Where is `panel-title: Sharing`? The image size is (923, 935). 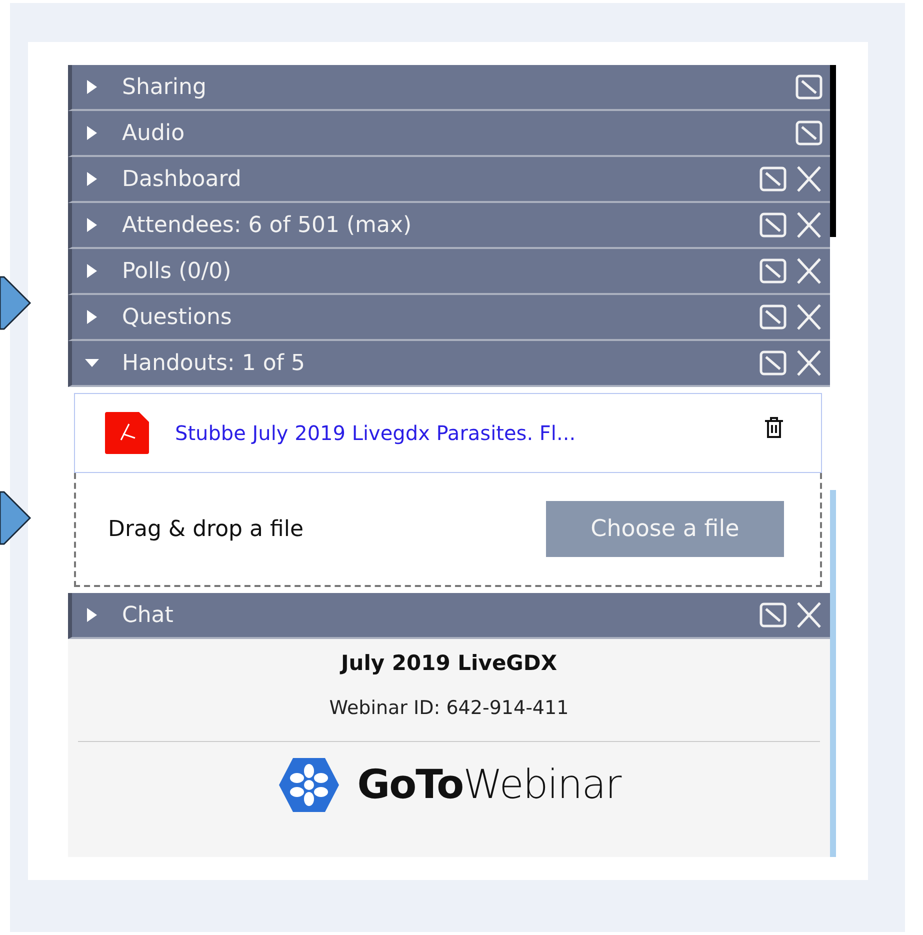
panel-title: Sharing is located at coordinates (165, 87).